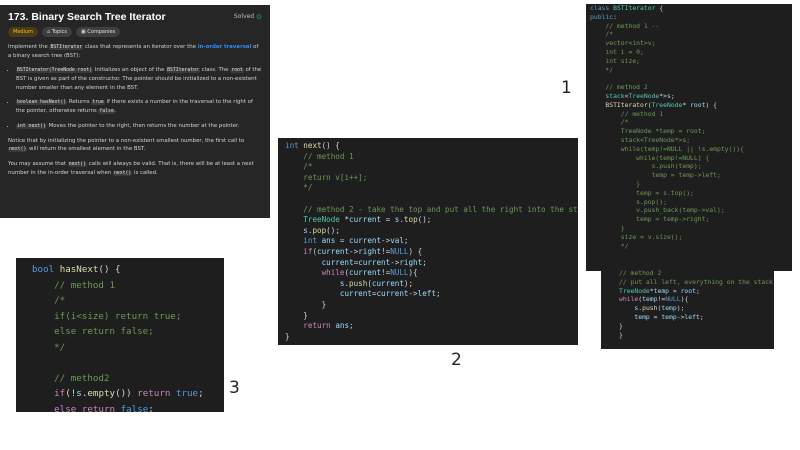  What do you see at coordinates (225, 47) in the screenshot?
I see `inorder-link: in-order traversal` at bounding box center [225, 47].